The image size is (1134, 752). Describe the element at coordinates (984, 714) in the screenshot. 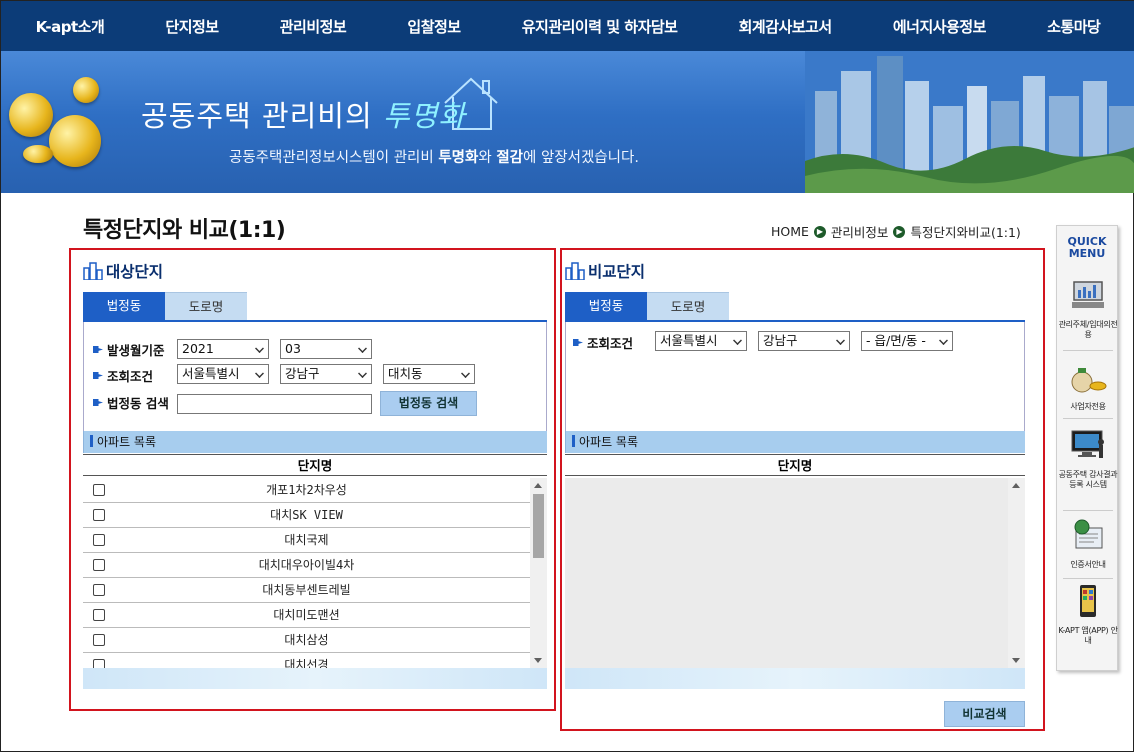

I see `compare-search-button: 비교검색` at that location.